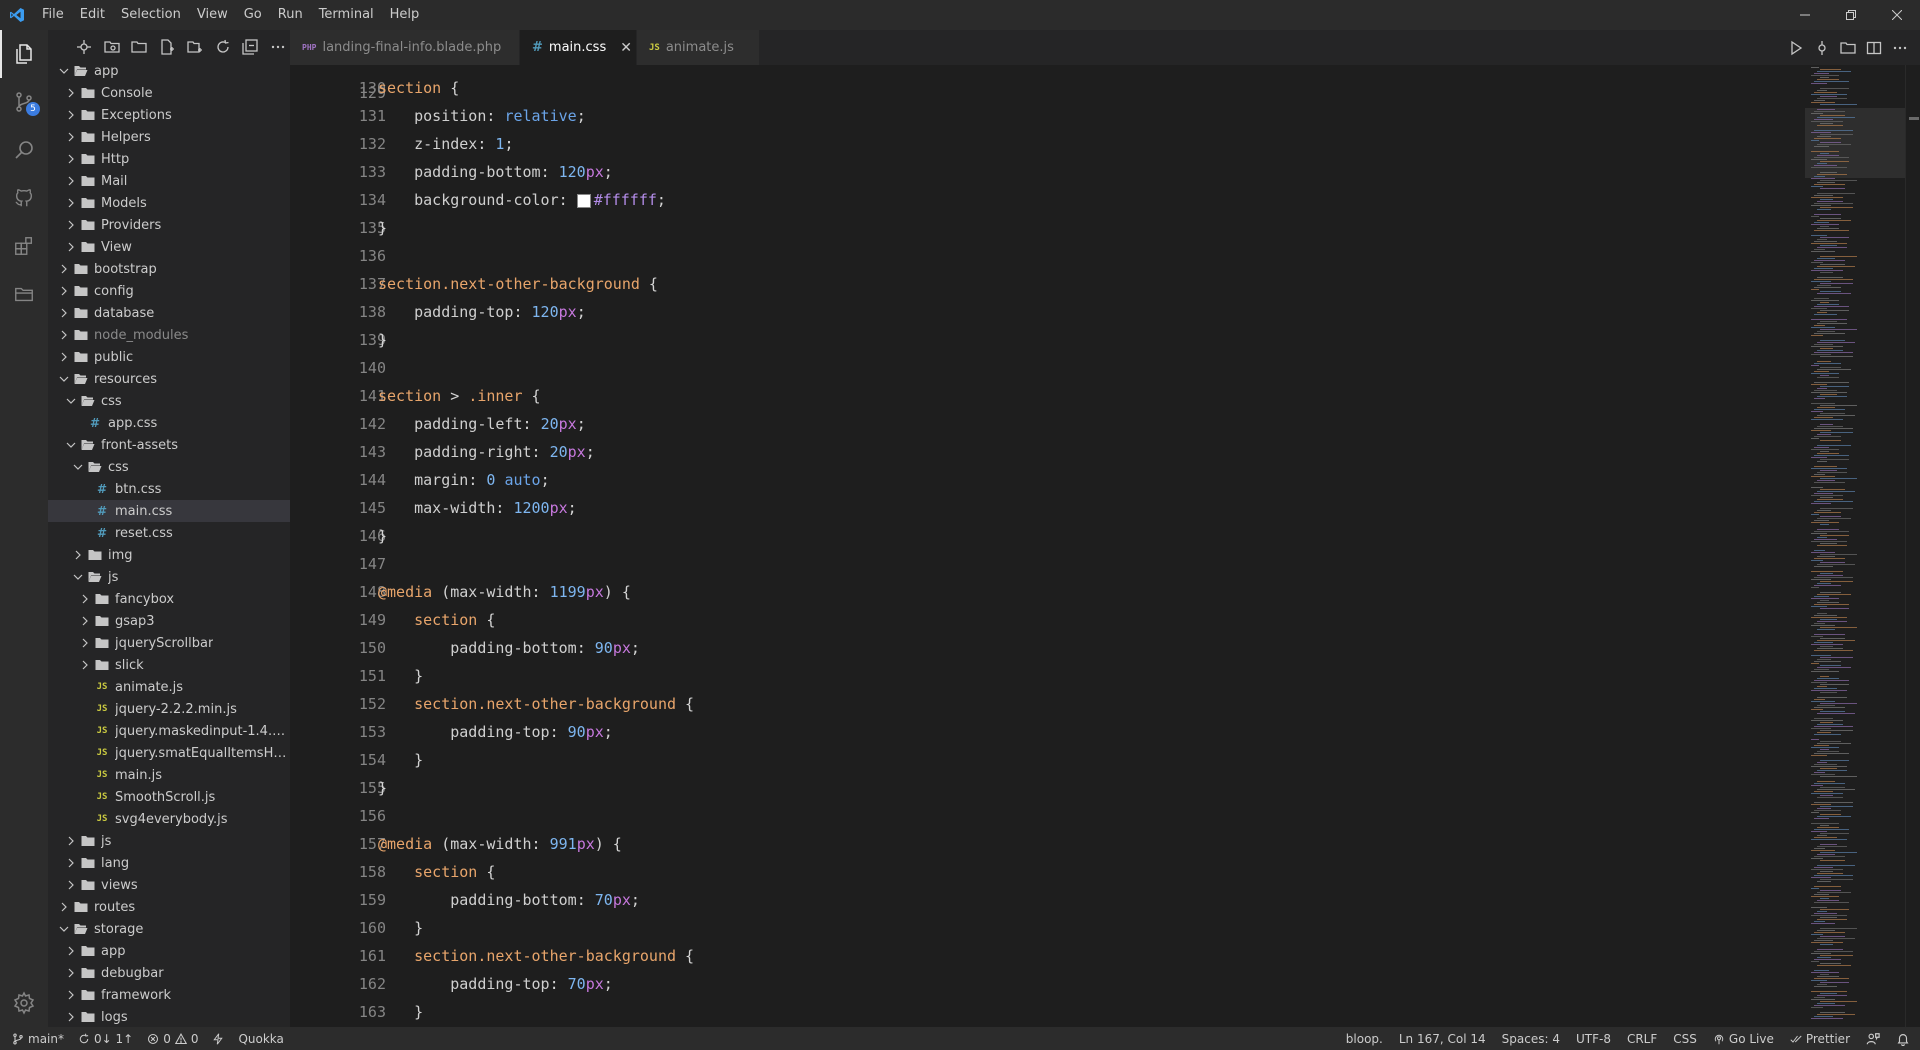 The image size is (1920, 1050). I want to click on tree-folder: Helpers, so click(169, 137).